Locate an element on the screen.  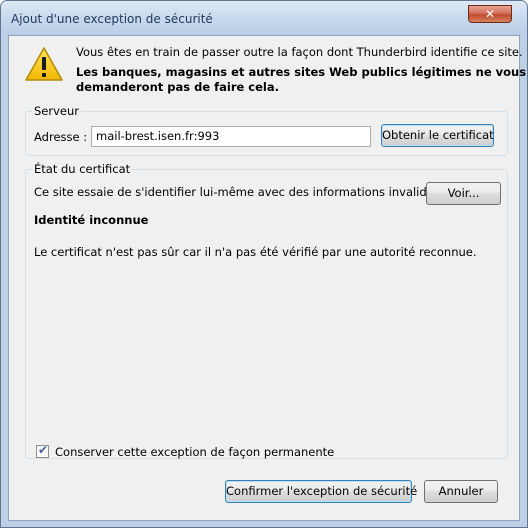
window-title: Ajout d'une exception de sécurité is located at coordinates (112, 19).